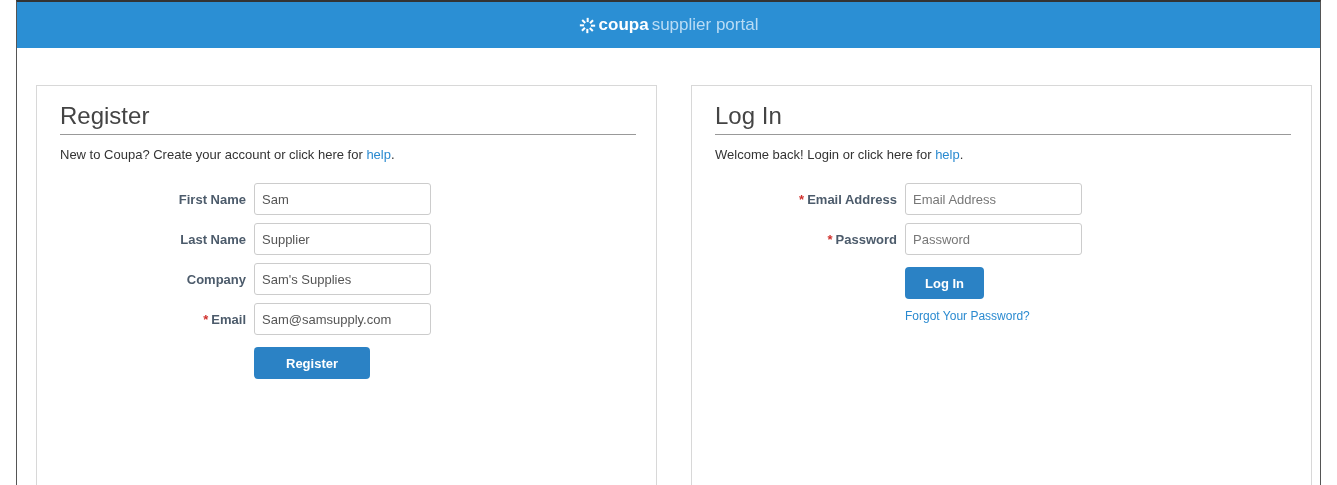 This screenshot has width=1337, height=485. What do you see at coordinates (840, 154) in the screenshot?
I see `intro-text: Welcome back! Login or click here for help.` at bounding box center [840, 154].